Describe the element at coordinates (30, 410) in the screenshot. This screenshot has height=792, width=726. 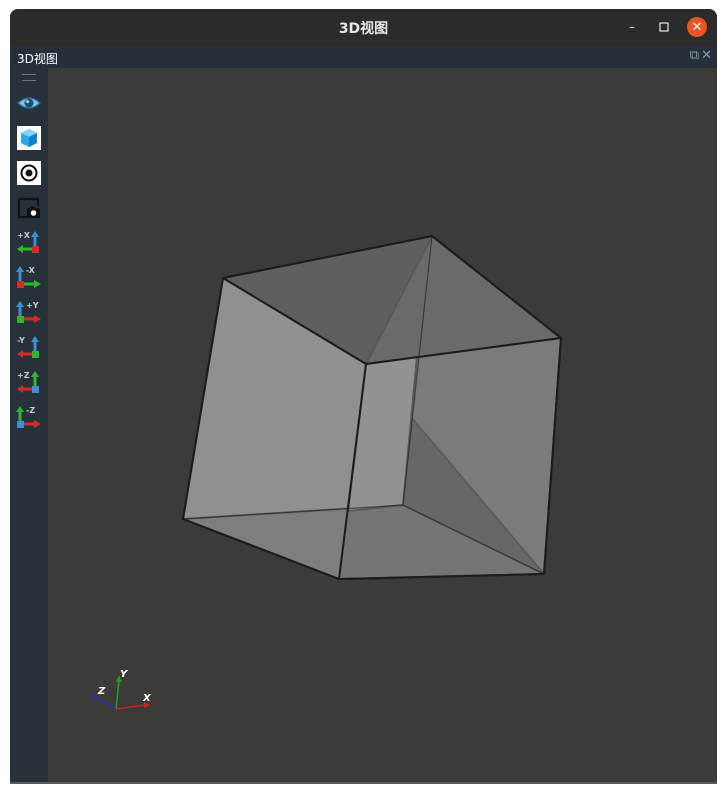
I see `view-minus-z-label: -Z` at that location.